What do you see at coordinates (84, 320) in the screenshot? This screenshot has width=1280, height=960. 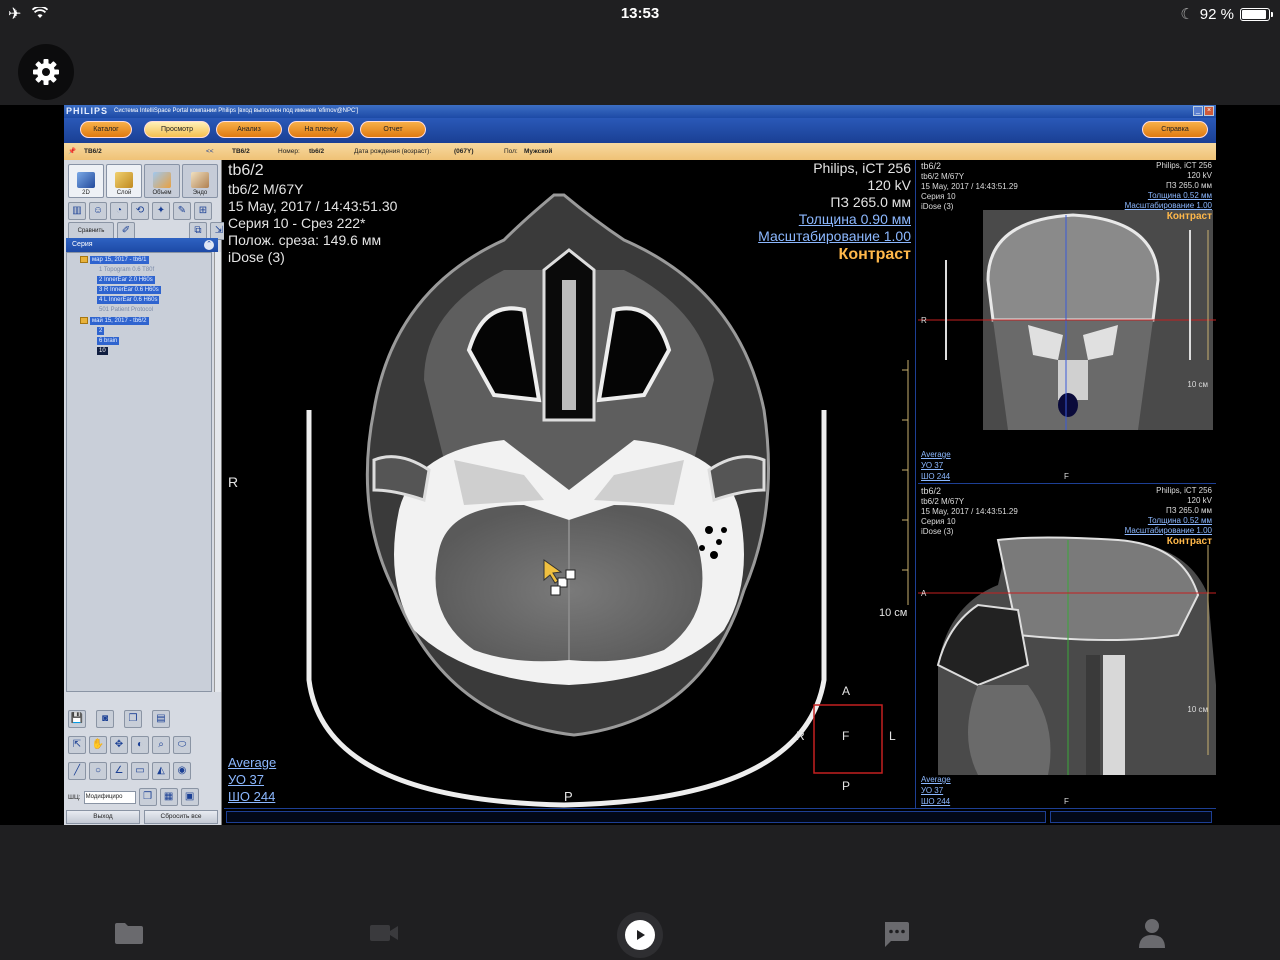 I see `study-folder-icon` at bounding box center [84, 320].